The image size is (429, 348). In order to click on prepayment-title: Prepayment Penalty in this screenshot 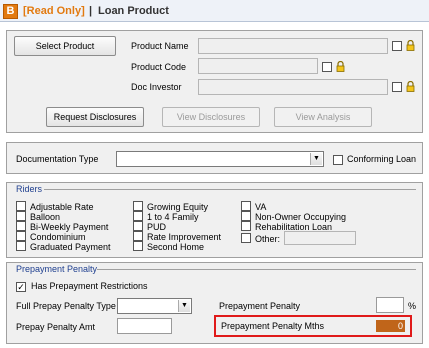, I will do `click(57, 269)`.